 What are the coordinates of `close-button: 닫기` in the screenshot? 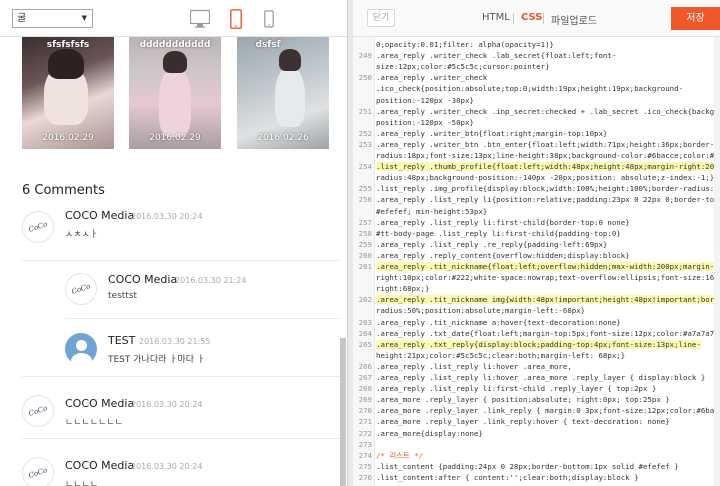 It's located at (381, 18).